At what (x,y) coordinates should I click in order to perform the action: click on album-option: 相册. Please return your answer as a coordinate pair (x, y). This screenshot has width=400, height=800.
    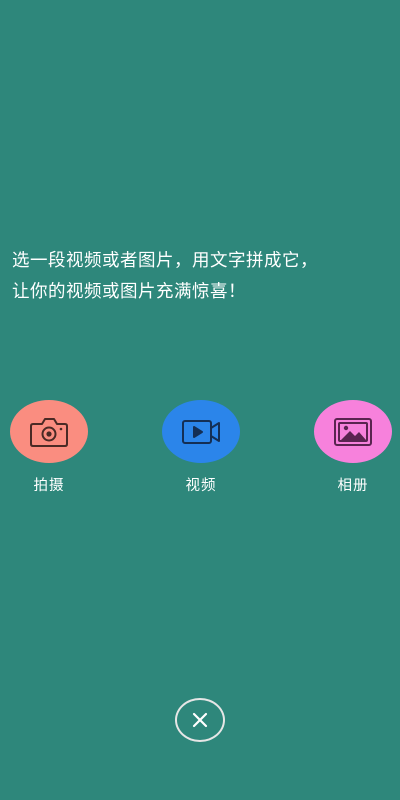
    Looking at the image, I should click on (353, 447).